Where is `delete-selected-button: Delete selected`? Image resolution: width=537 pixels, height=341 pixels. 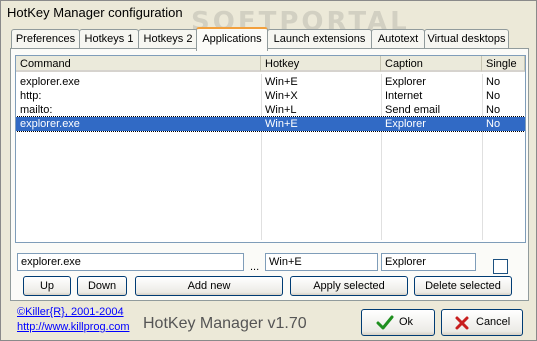
delete-selected-button: Delete selected is located at coordinates (463, 286).